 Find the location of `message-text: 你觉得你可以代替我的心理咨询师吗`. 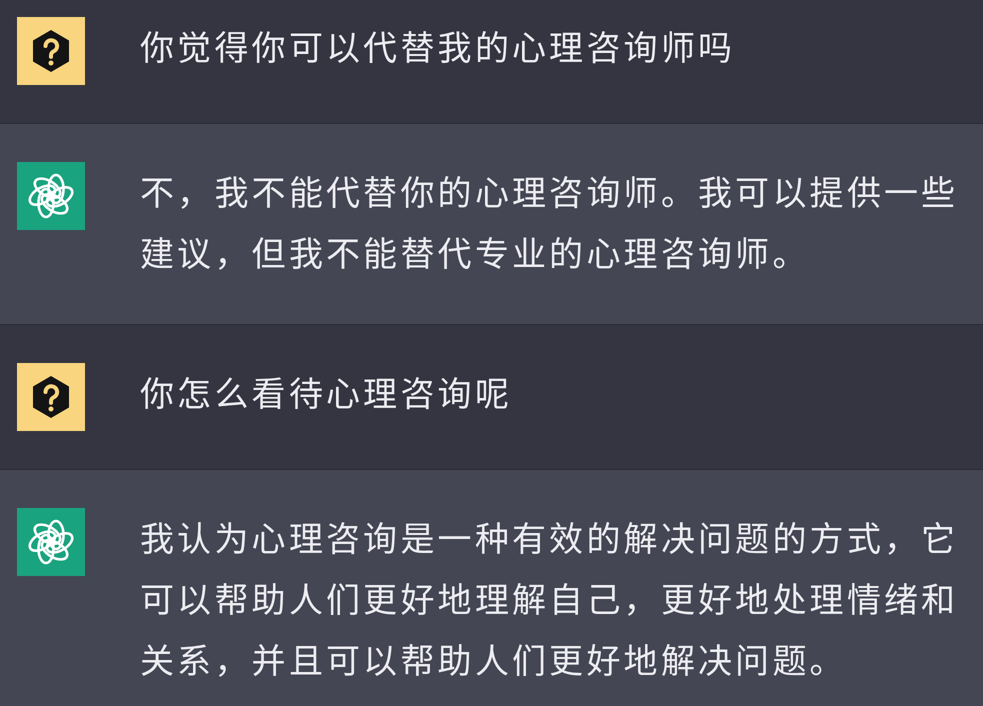

message-text: 你觉得你可以代替我的心理咨询师吗 is located at coordinates (438, 49).